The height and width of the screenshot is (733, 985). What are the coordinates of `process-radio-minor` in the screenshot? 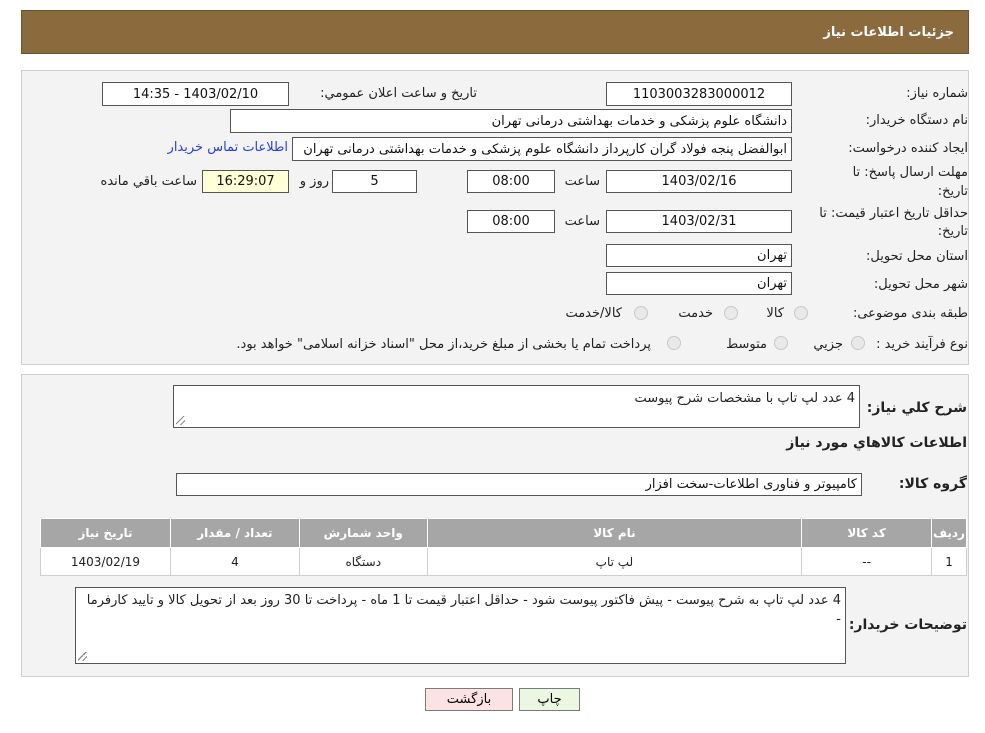 It's located at (858, 343).